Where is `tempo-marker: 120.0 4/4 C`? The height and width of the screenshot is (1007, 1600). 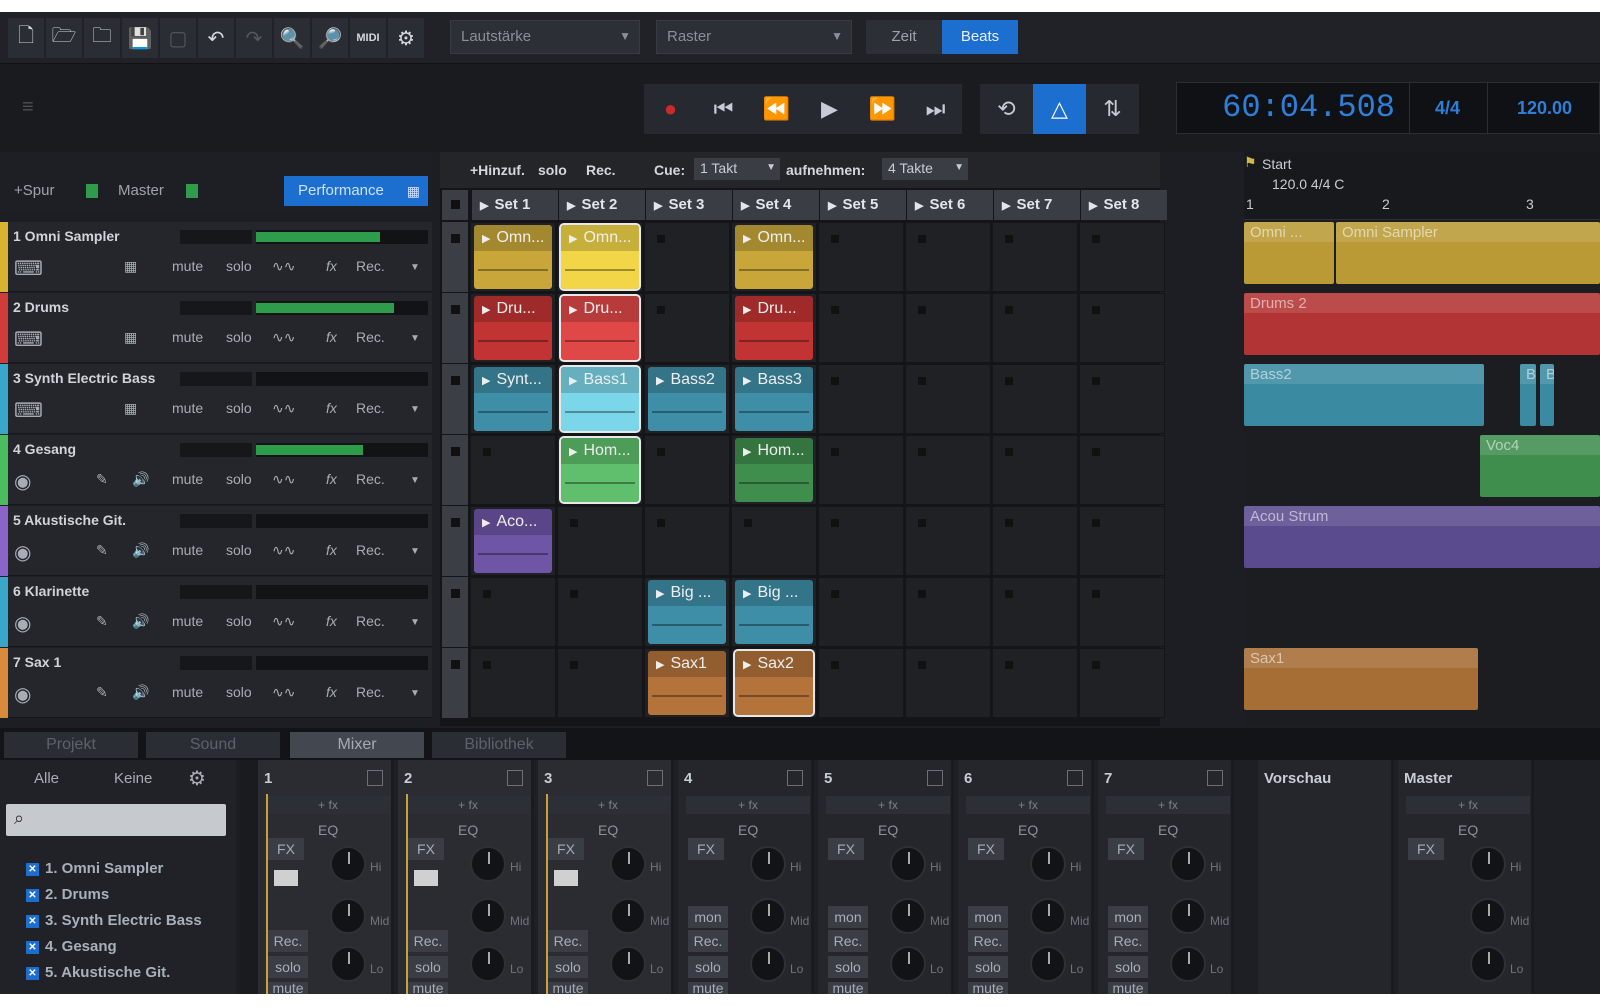 tempo-marker: 120.0 4/4 C is located at coordinates (1308, 184).